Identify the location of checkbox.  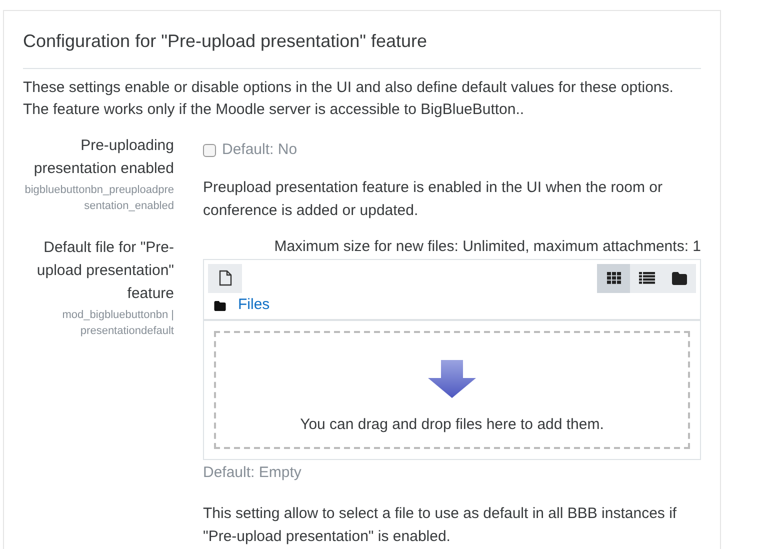
(209, 150).